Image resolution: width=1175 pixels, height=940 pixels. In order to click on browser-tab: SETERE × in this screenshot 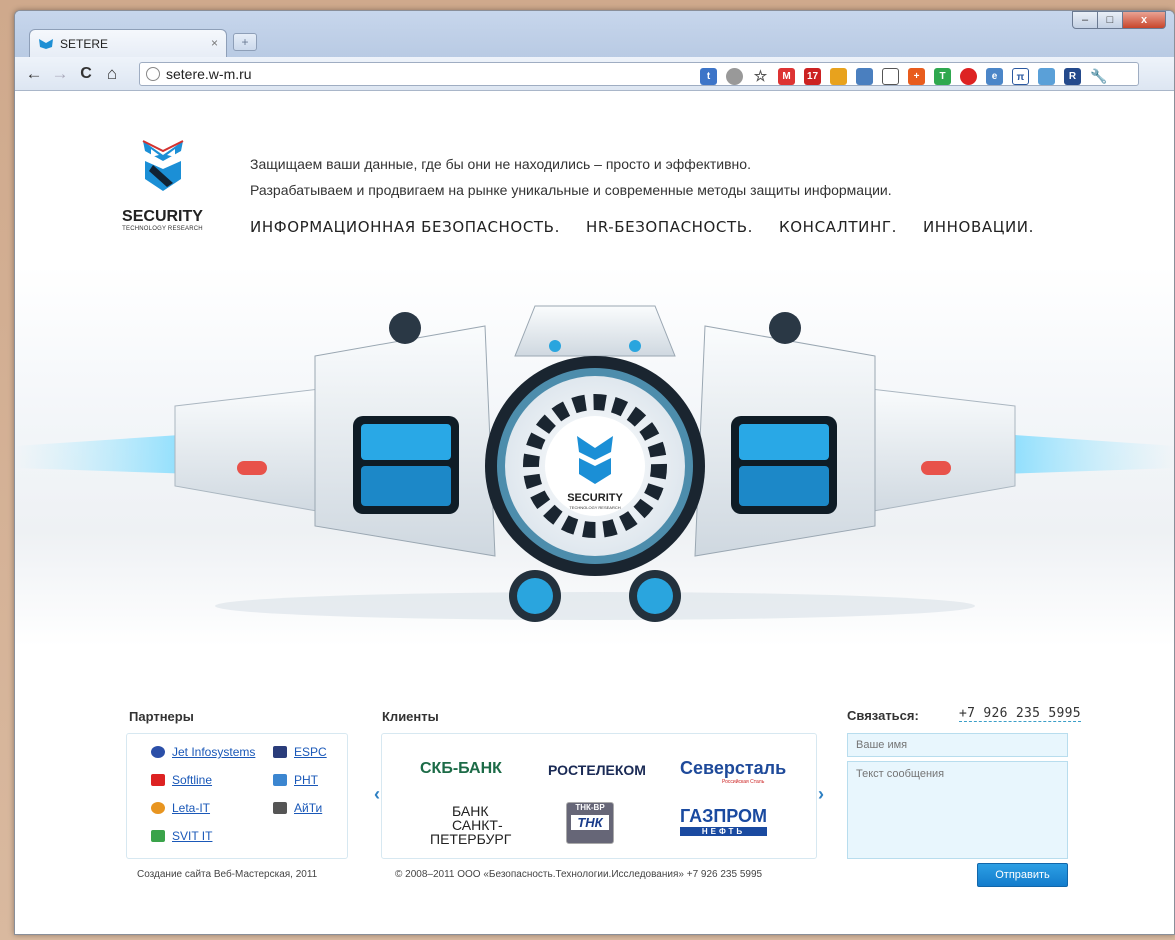, I will do `click(128, 43)`.